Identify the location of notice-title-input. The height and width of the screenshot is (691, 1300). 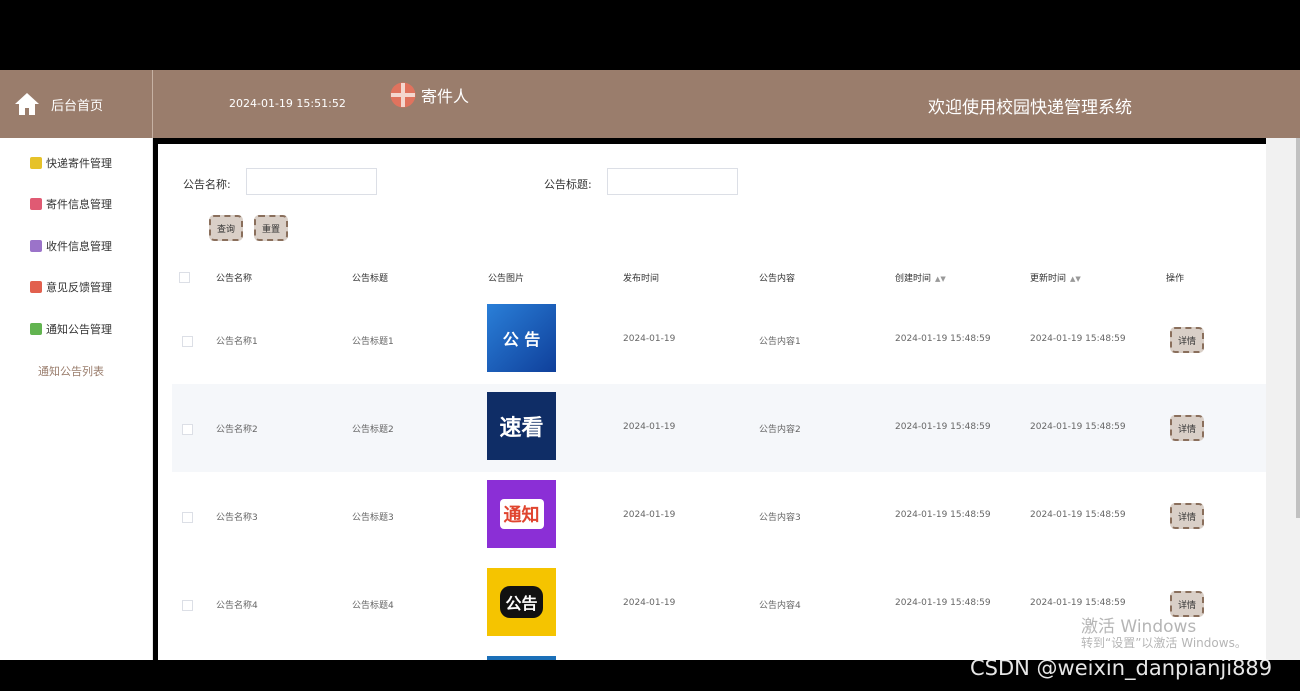
(672, 181).